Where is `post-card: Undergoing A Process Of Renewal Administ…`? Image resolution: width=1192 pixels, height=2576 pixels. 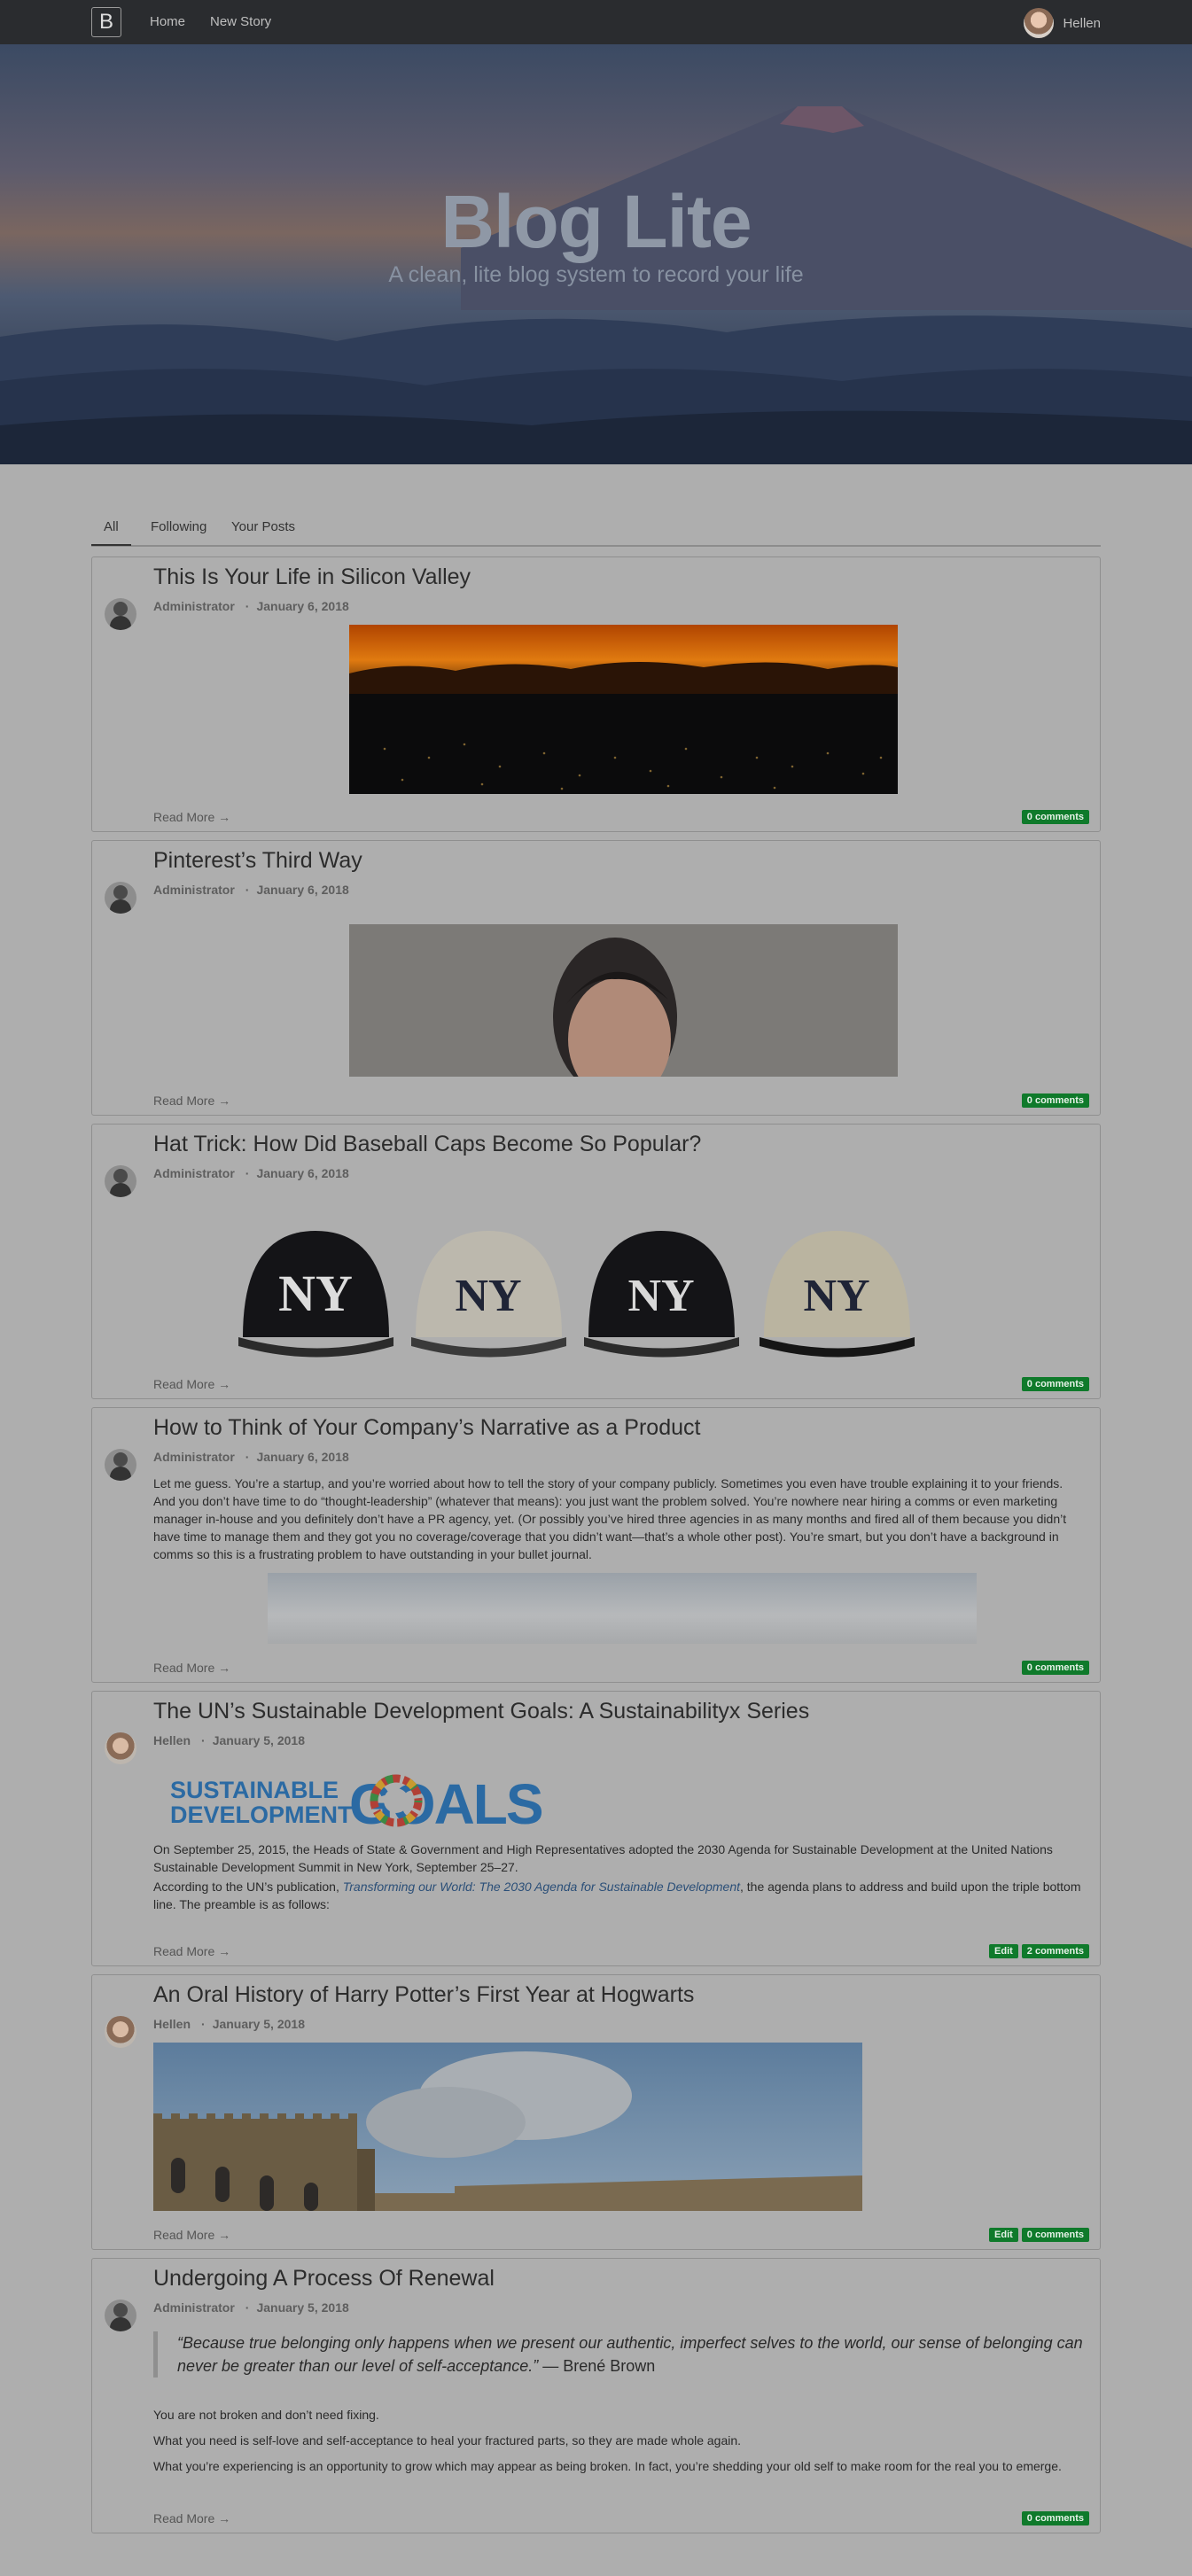
post-card: Undergoing A Process Of Renewal Administ… is located at coordinates (596, 2396).